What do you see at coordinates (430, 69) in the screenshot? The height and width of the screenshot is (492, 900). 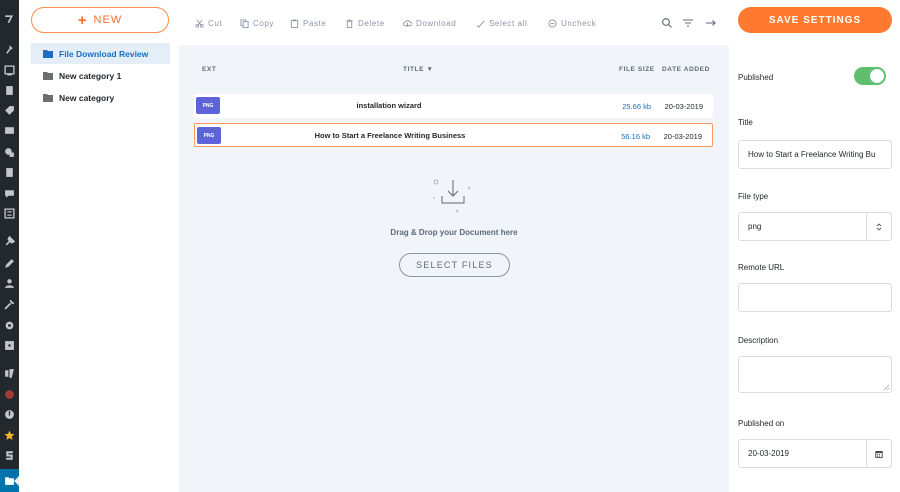 I see `sort-down-icon: ▼` at bounding box center [430, 69].